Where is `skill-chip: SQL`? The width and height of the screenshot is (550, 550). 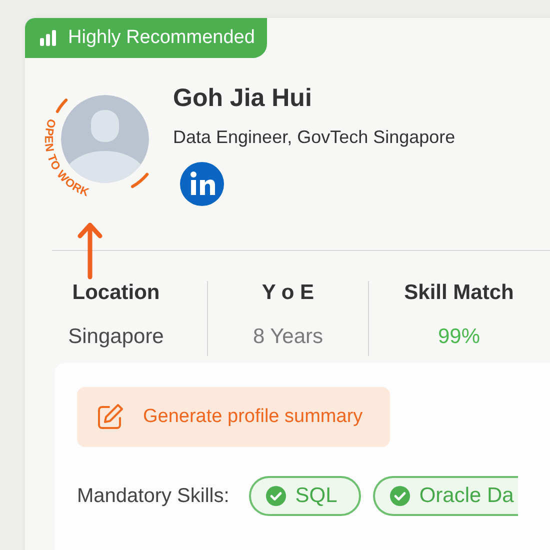
skill-chip: SQL is located at coordinates (305, 496).